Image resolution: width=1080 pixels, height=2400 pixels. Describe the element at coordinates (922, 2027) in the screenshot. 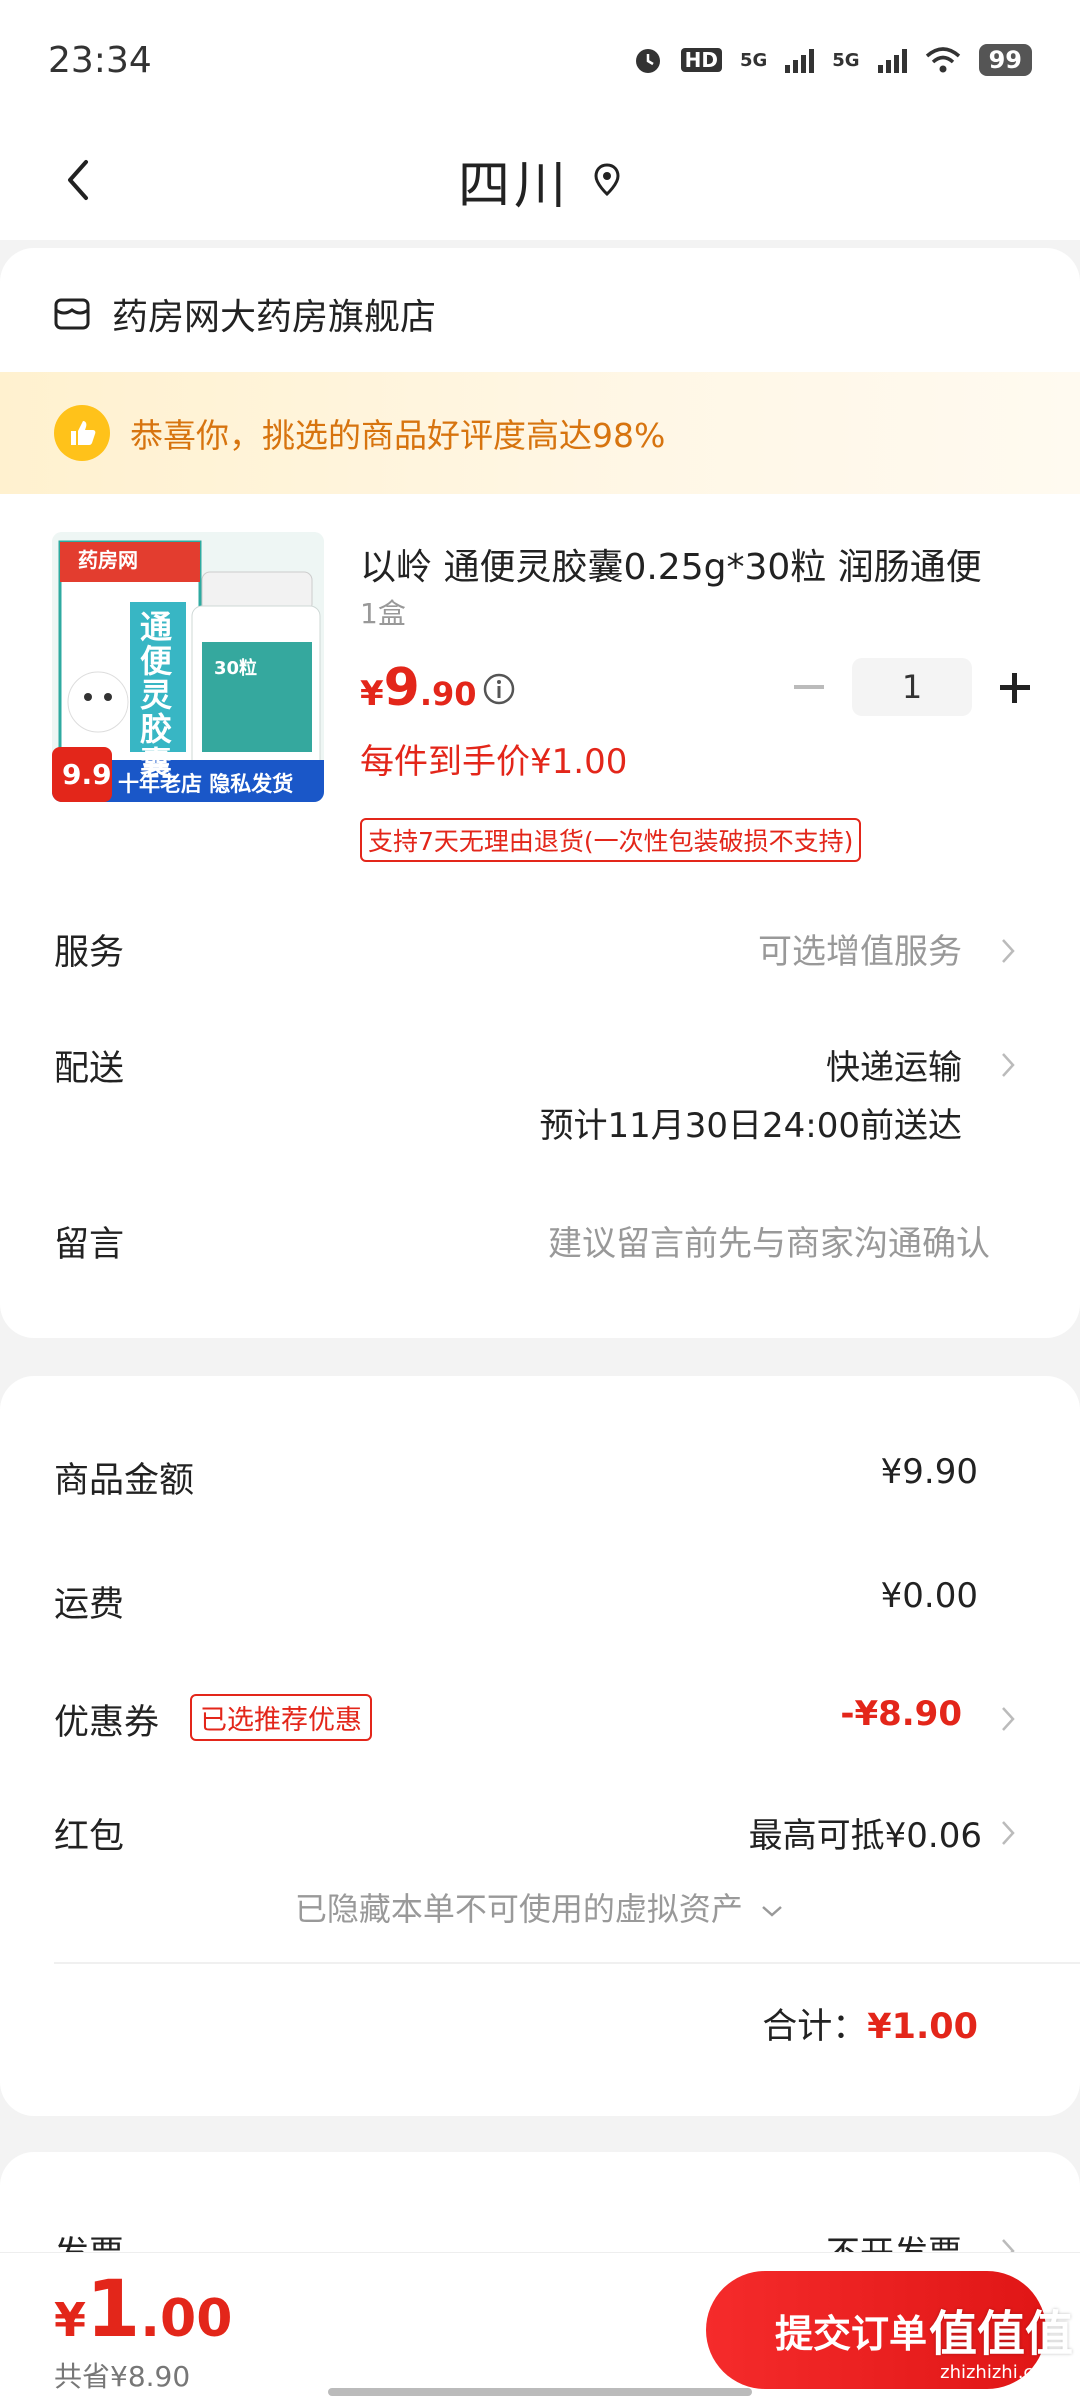

I see `total-value: ¥1.00` at that location.